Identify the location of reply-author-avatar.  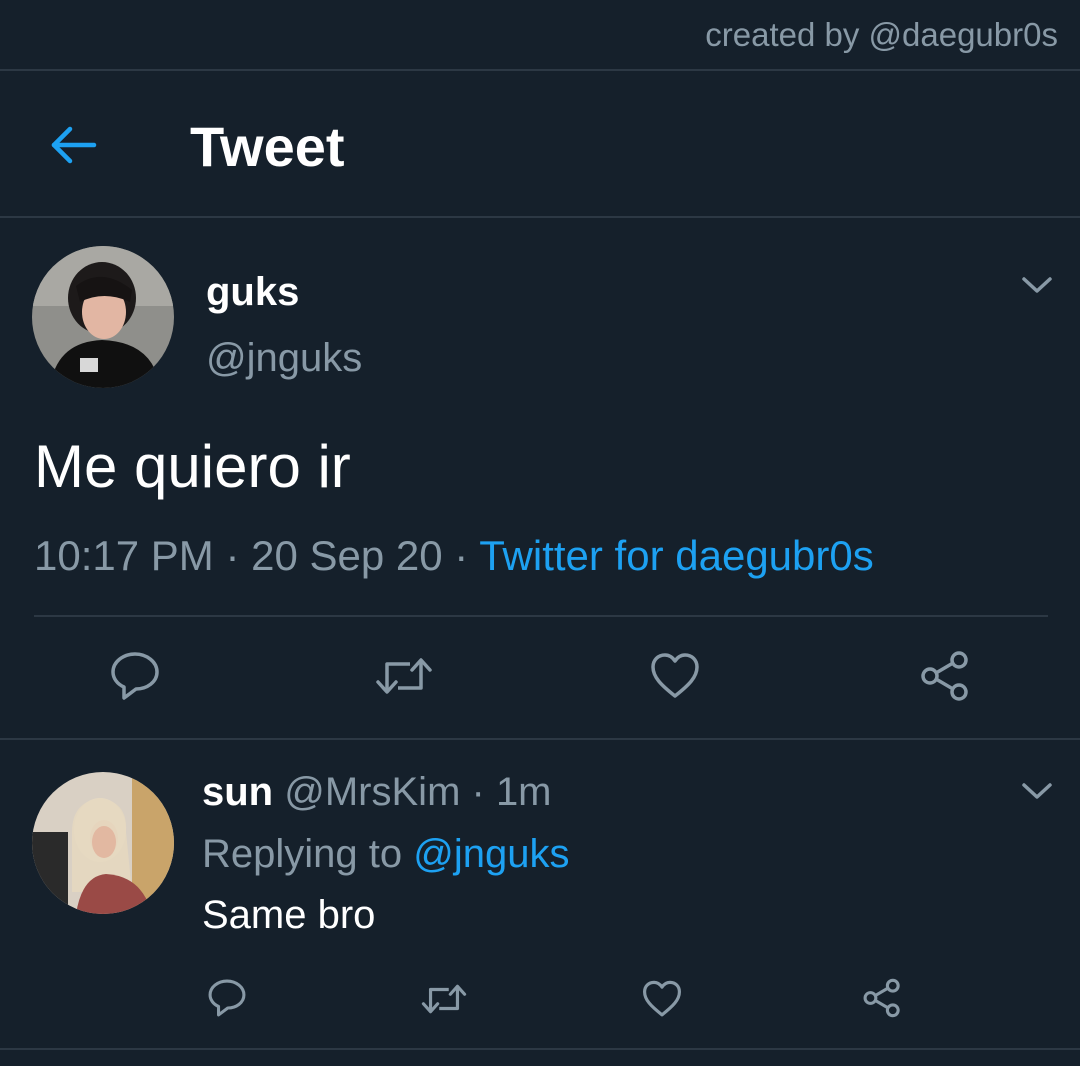
(103, 843).